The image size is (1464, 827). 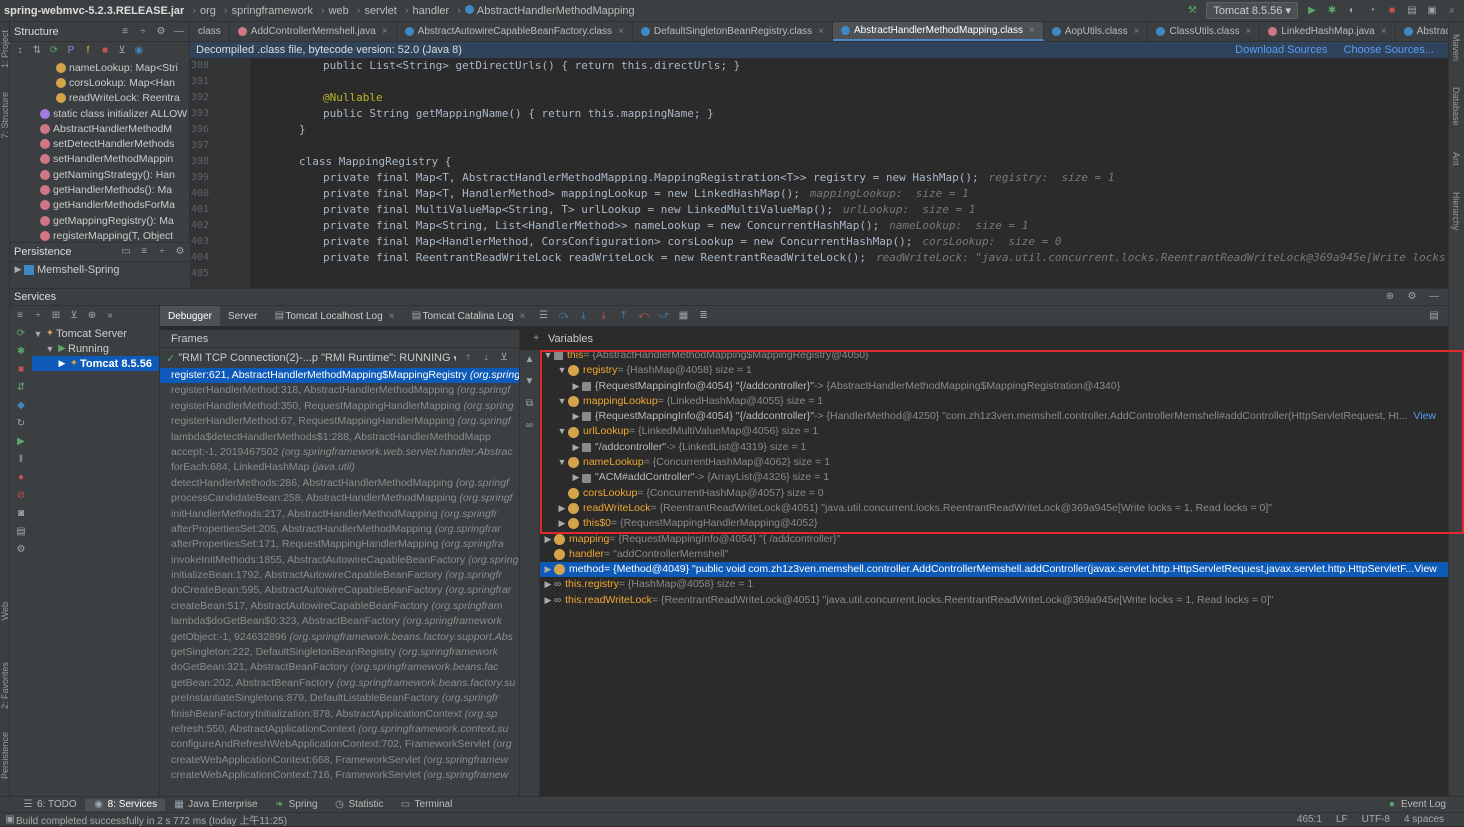 I want to click on cursor-position: 465:1, so click(x=1309, y=819).